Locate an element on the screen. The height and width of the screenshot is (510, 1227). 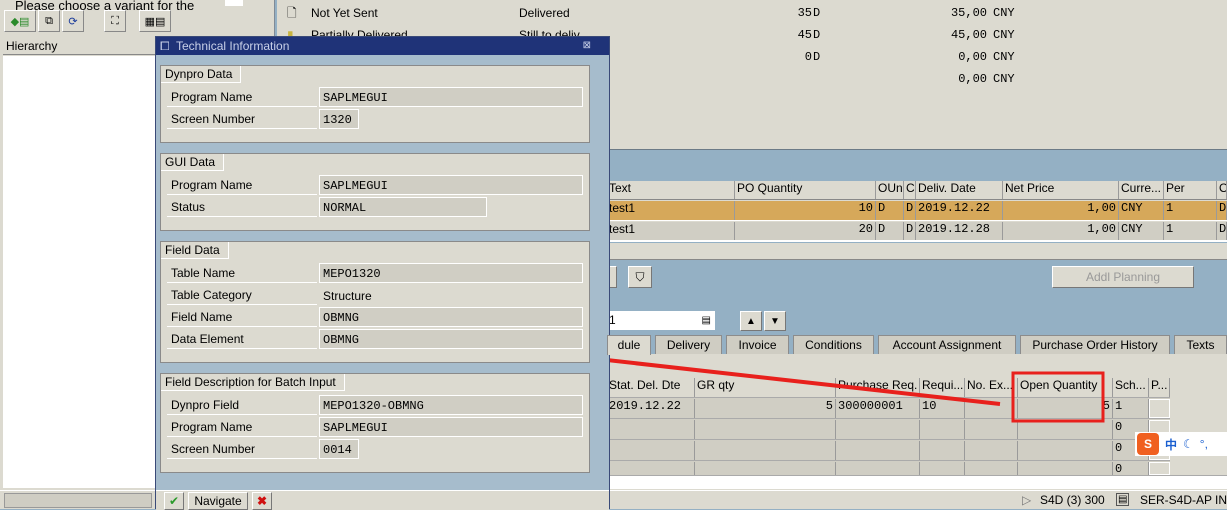
screen-number-value: 0014 is located at coordinates (339, 449).